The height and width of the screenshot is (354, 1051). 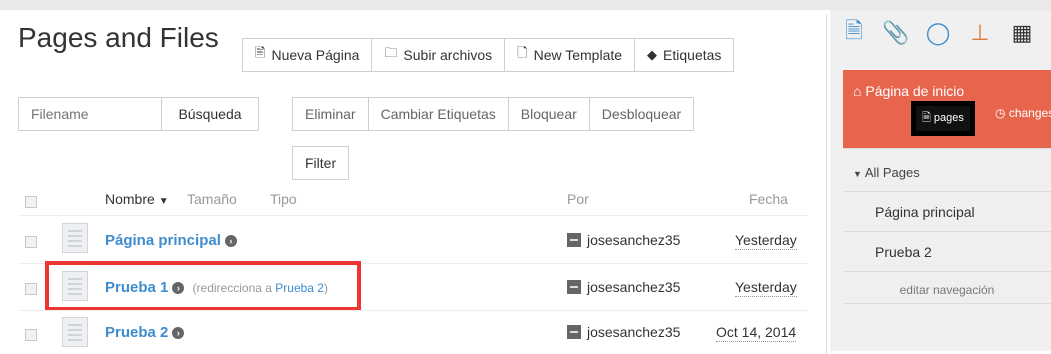 What do you see at coordinates (137, 199) in the screenshot?
I see `name-column-header: Nombre ▼` at bounding box center [137, 199].